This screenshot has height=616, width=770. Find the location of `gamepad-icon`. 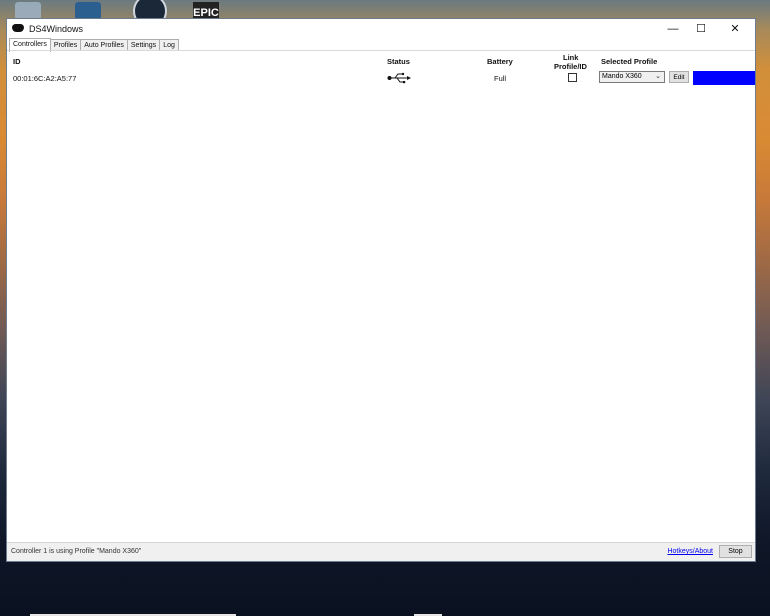

gamepad-icon is located at coordinates (18, 28).